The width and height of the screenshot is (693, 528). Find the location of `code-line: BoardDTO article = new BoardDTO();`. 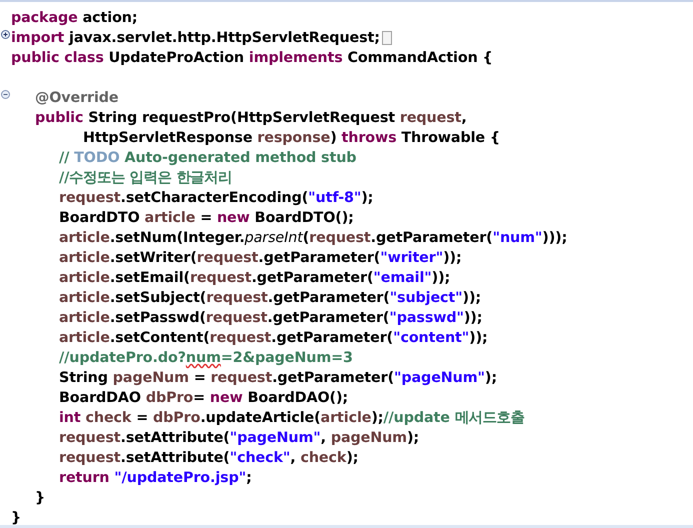

code-line: BoardDTO article = new BoardDTO(); is located at coordinates (206, 218).